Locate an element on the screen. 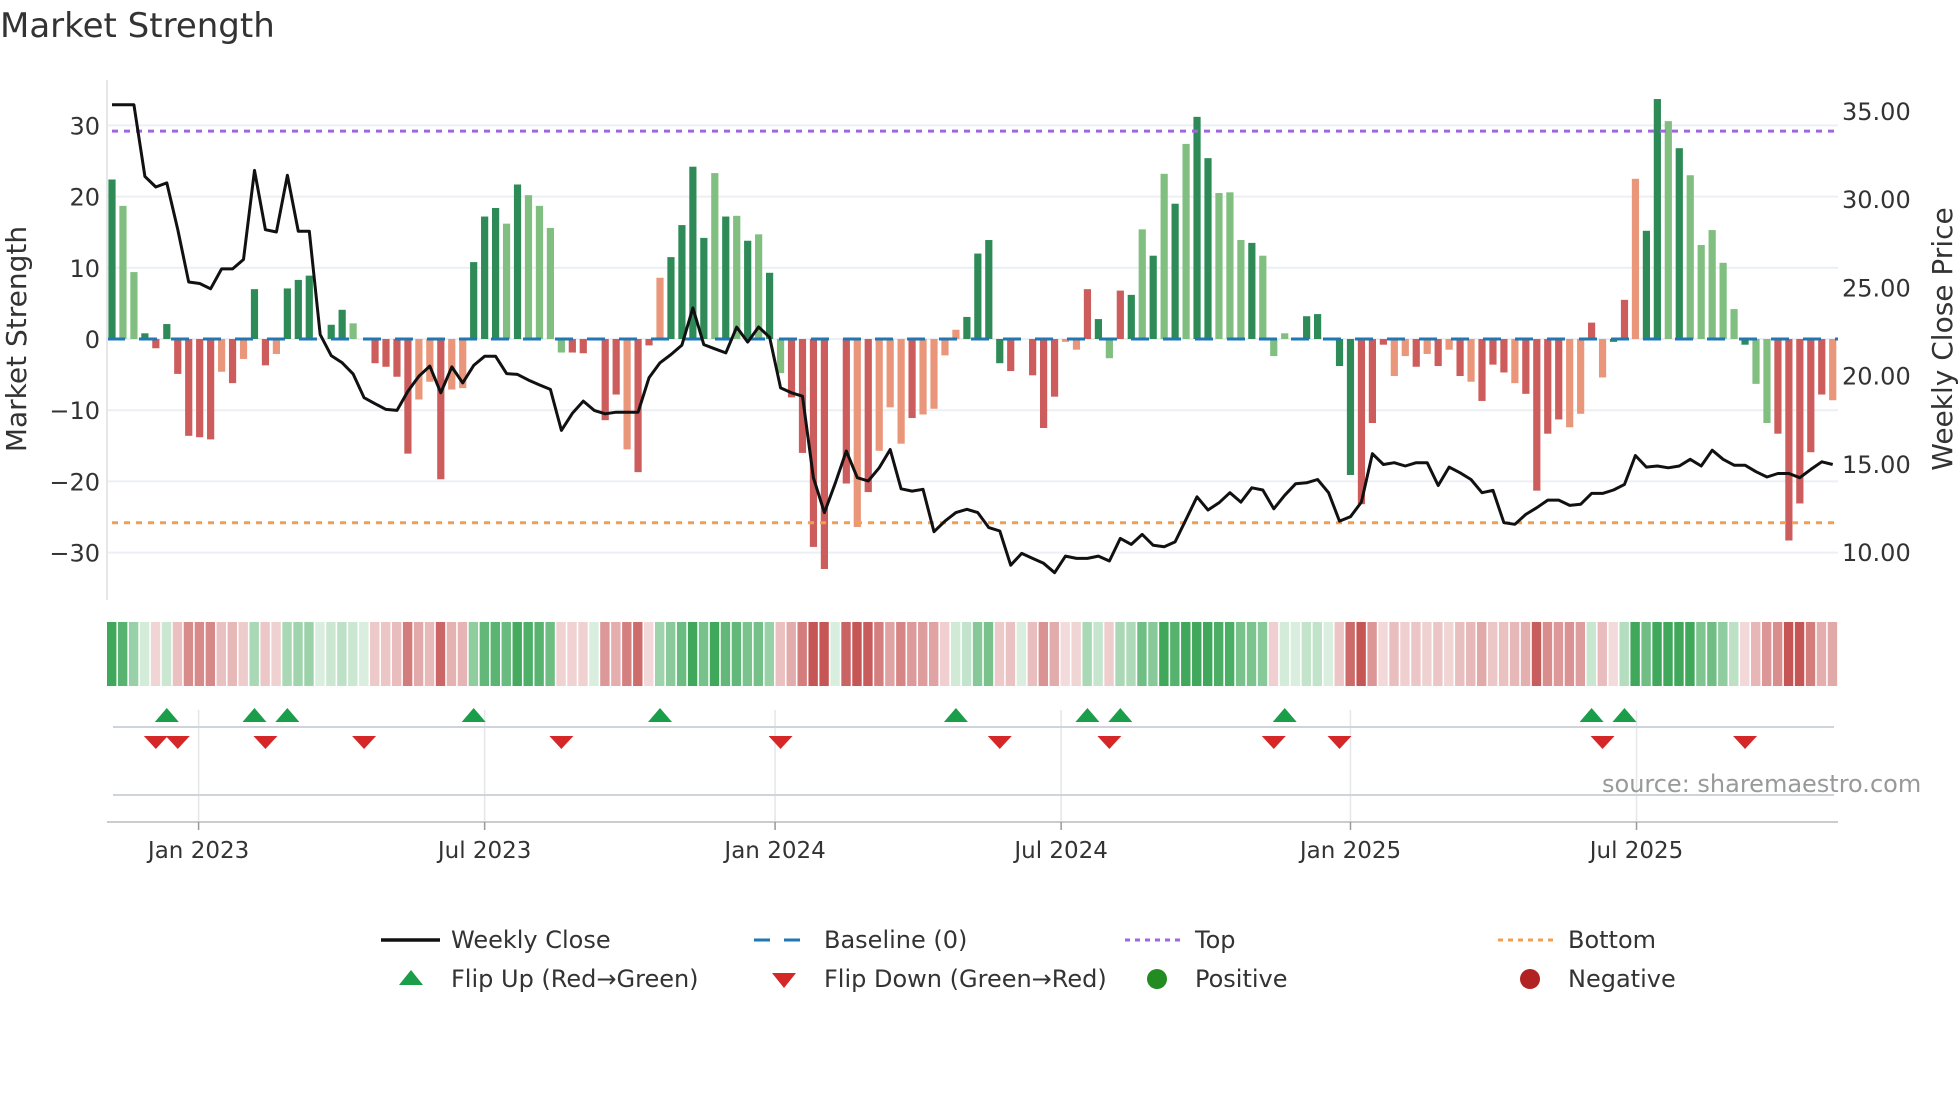 The width and height of the screenshot is (1960, 1102). legend-positive-icon is located at coordinates (1157, 979).